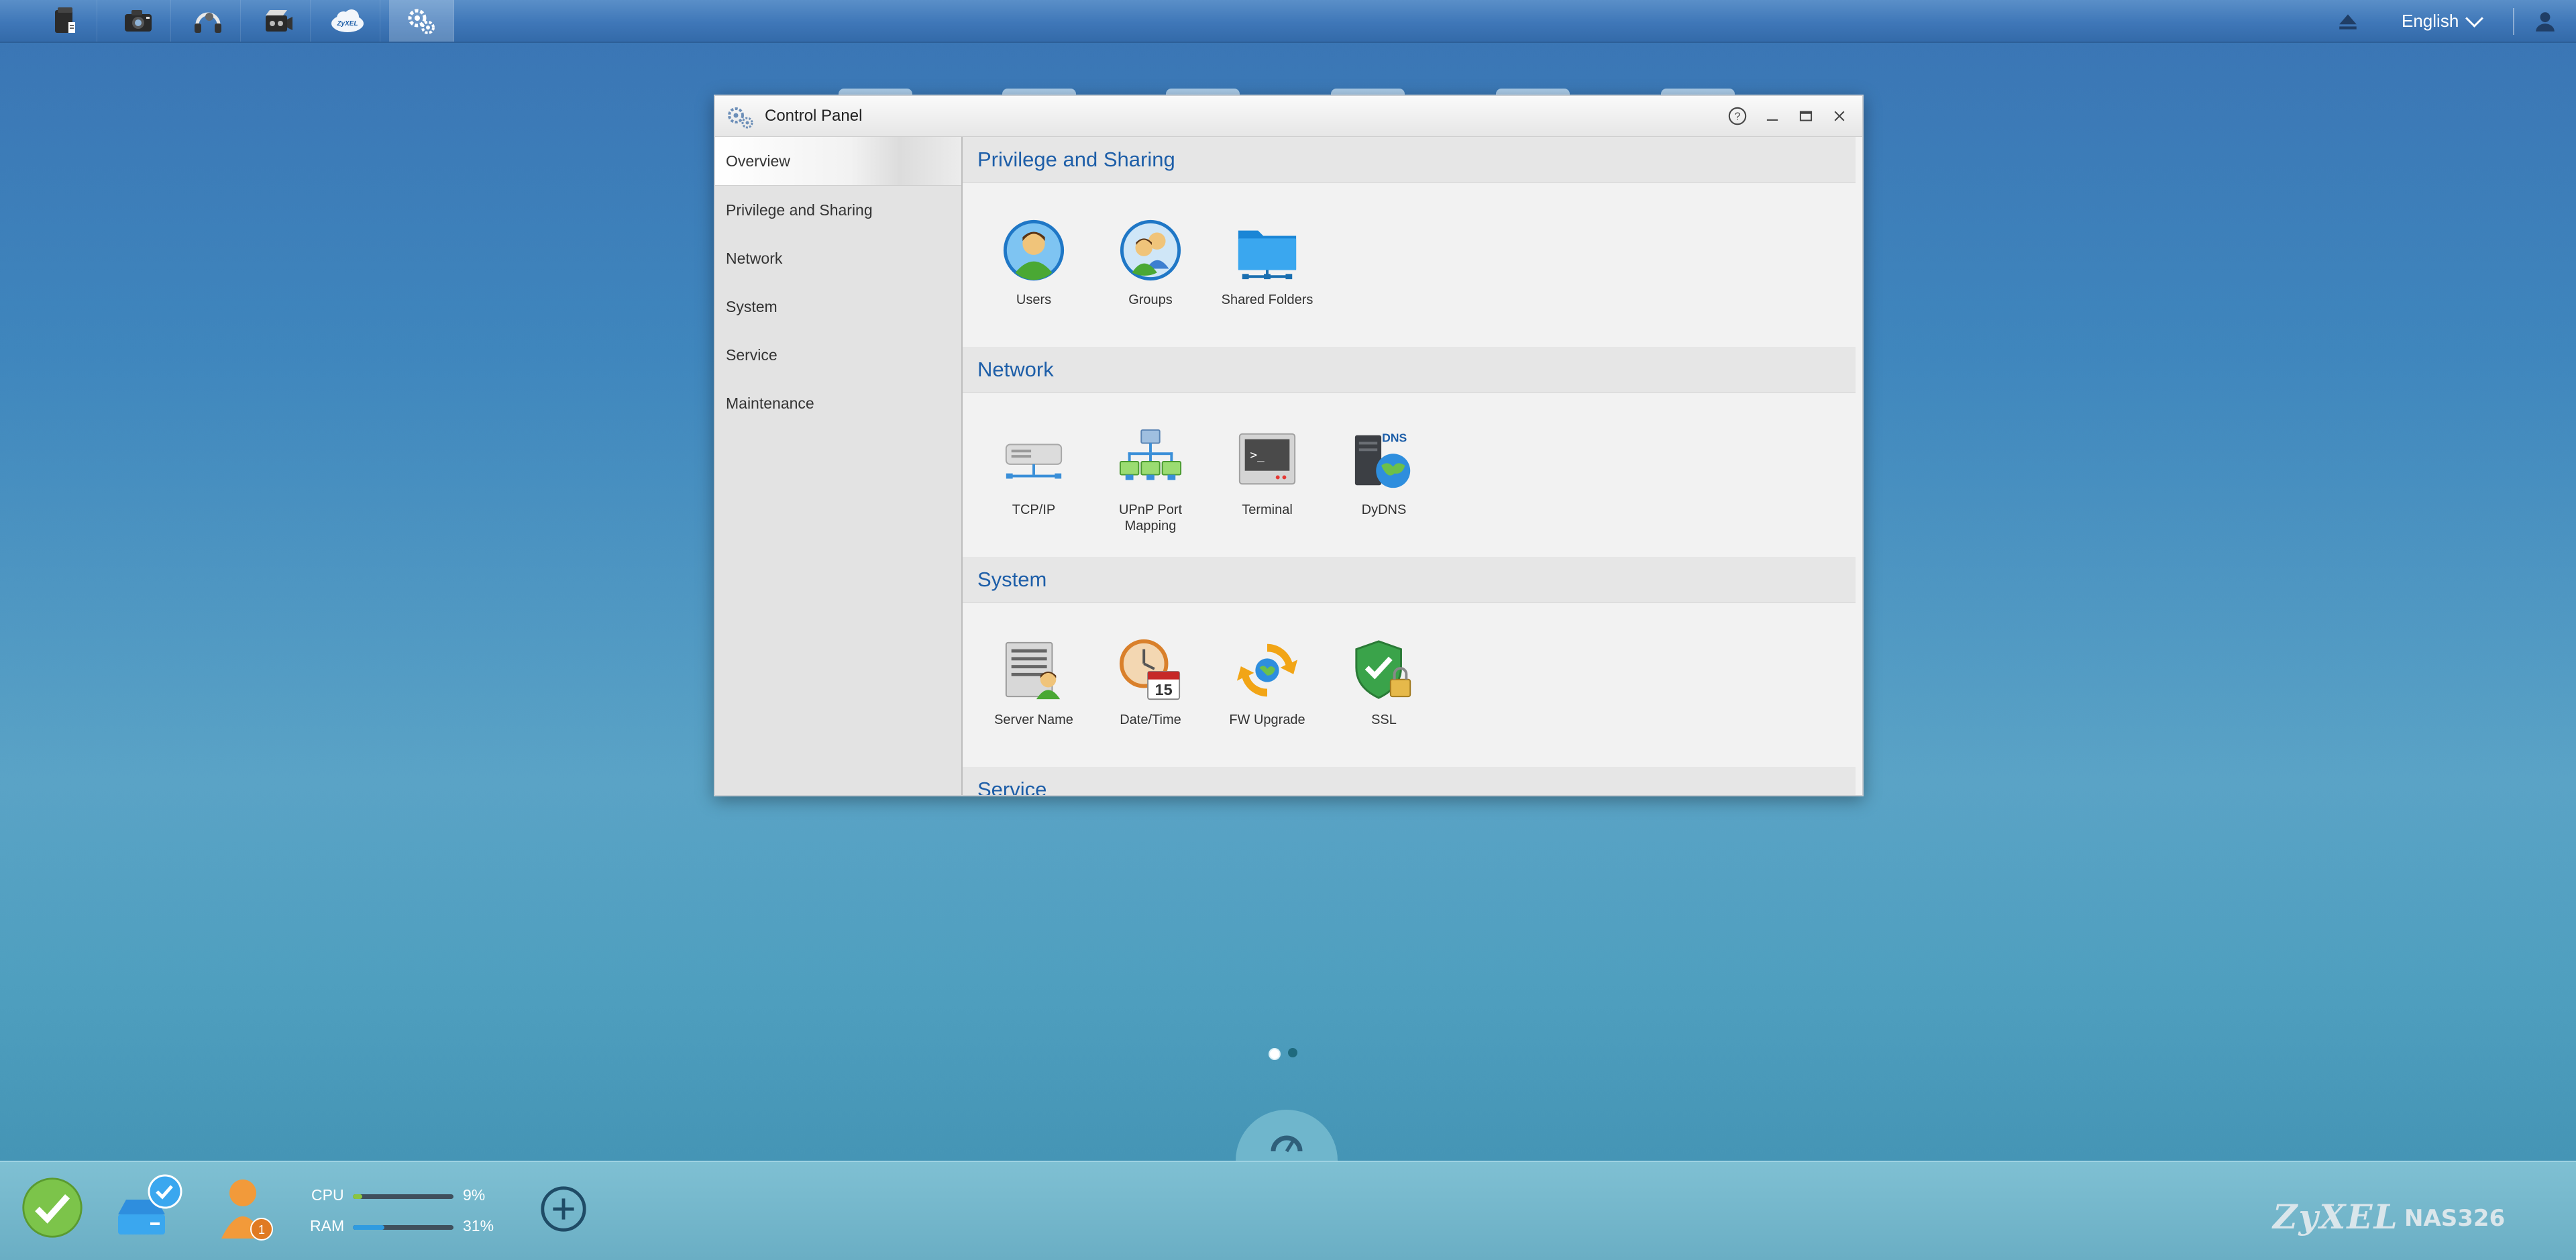  I want to click on window-titlebar: Control Panel ?, so click(1288, 117).